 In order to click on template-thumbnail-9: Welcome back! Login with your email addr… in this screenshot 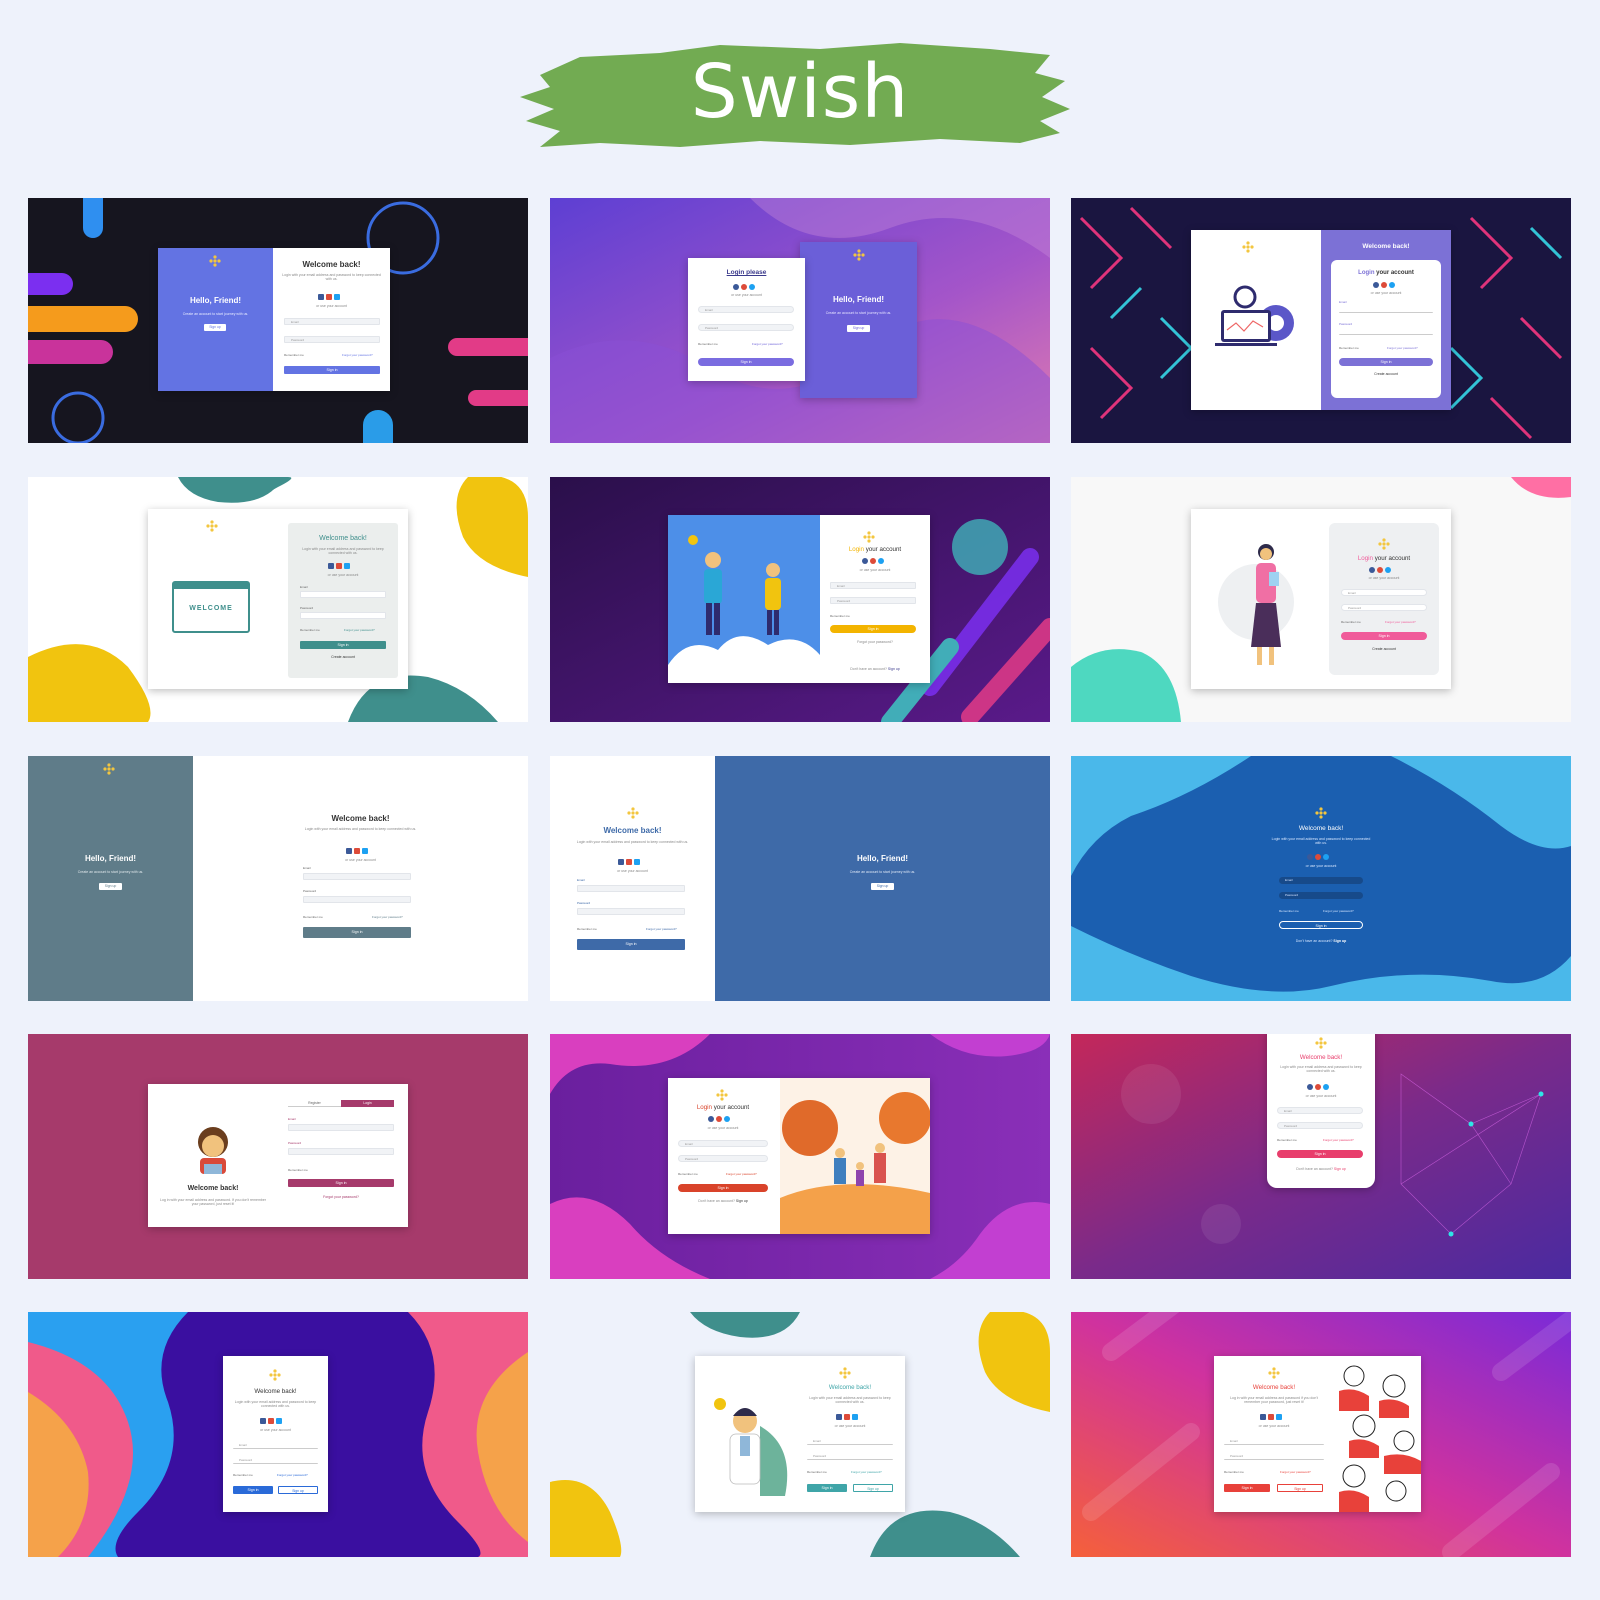, I will do `click(1321, 878)`.